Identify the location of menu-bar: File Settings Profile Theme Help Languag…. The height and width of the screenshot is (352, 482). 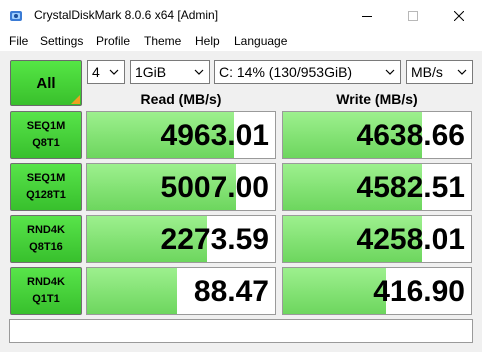
(241, 41).